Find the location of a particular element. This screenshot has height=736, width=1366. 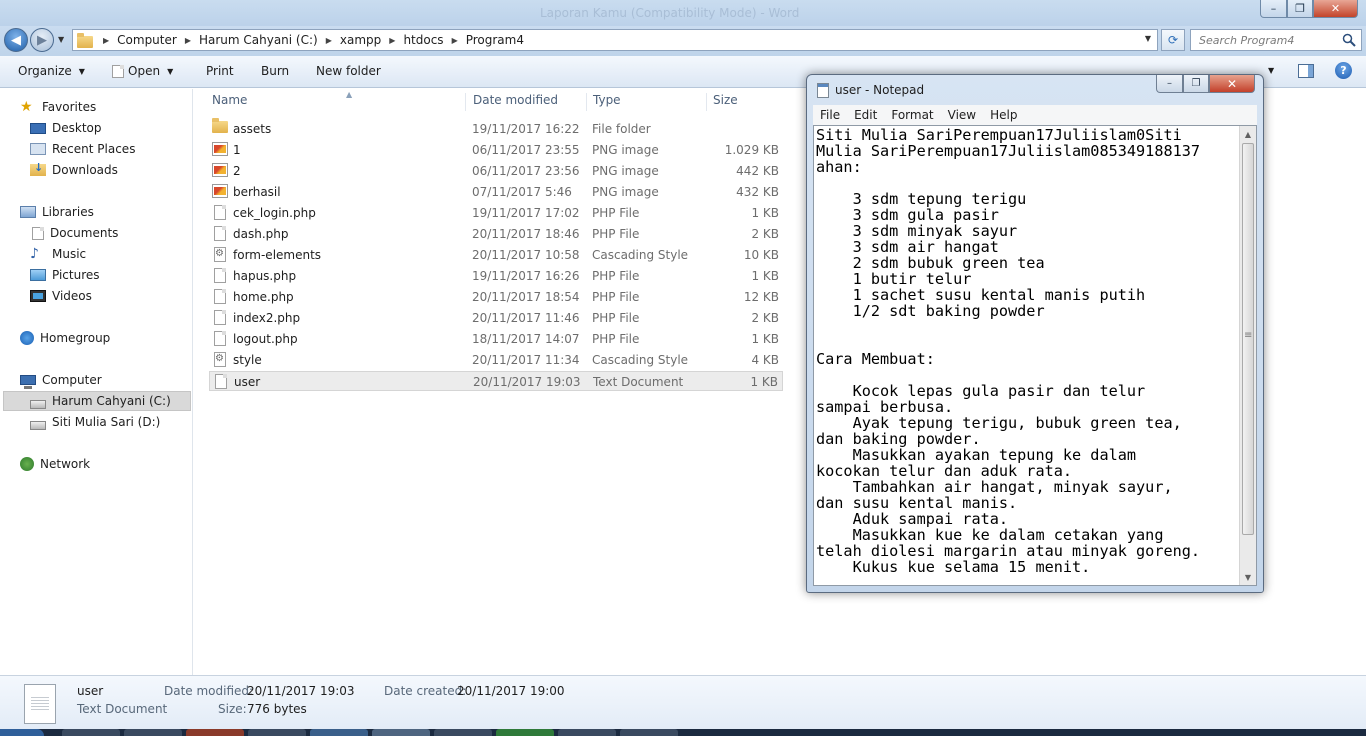

sidebar-item-computer: Computer is located at coordinates (61, 380).